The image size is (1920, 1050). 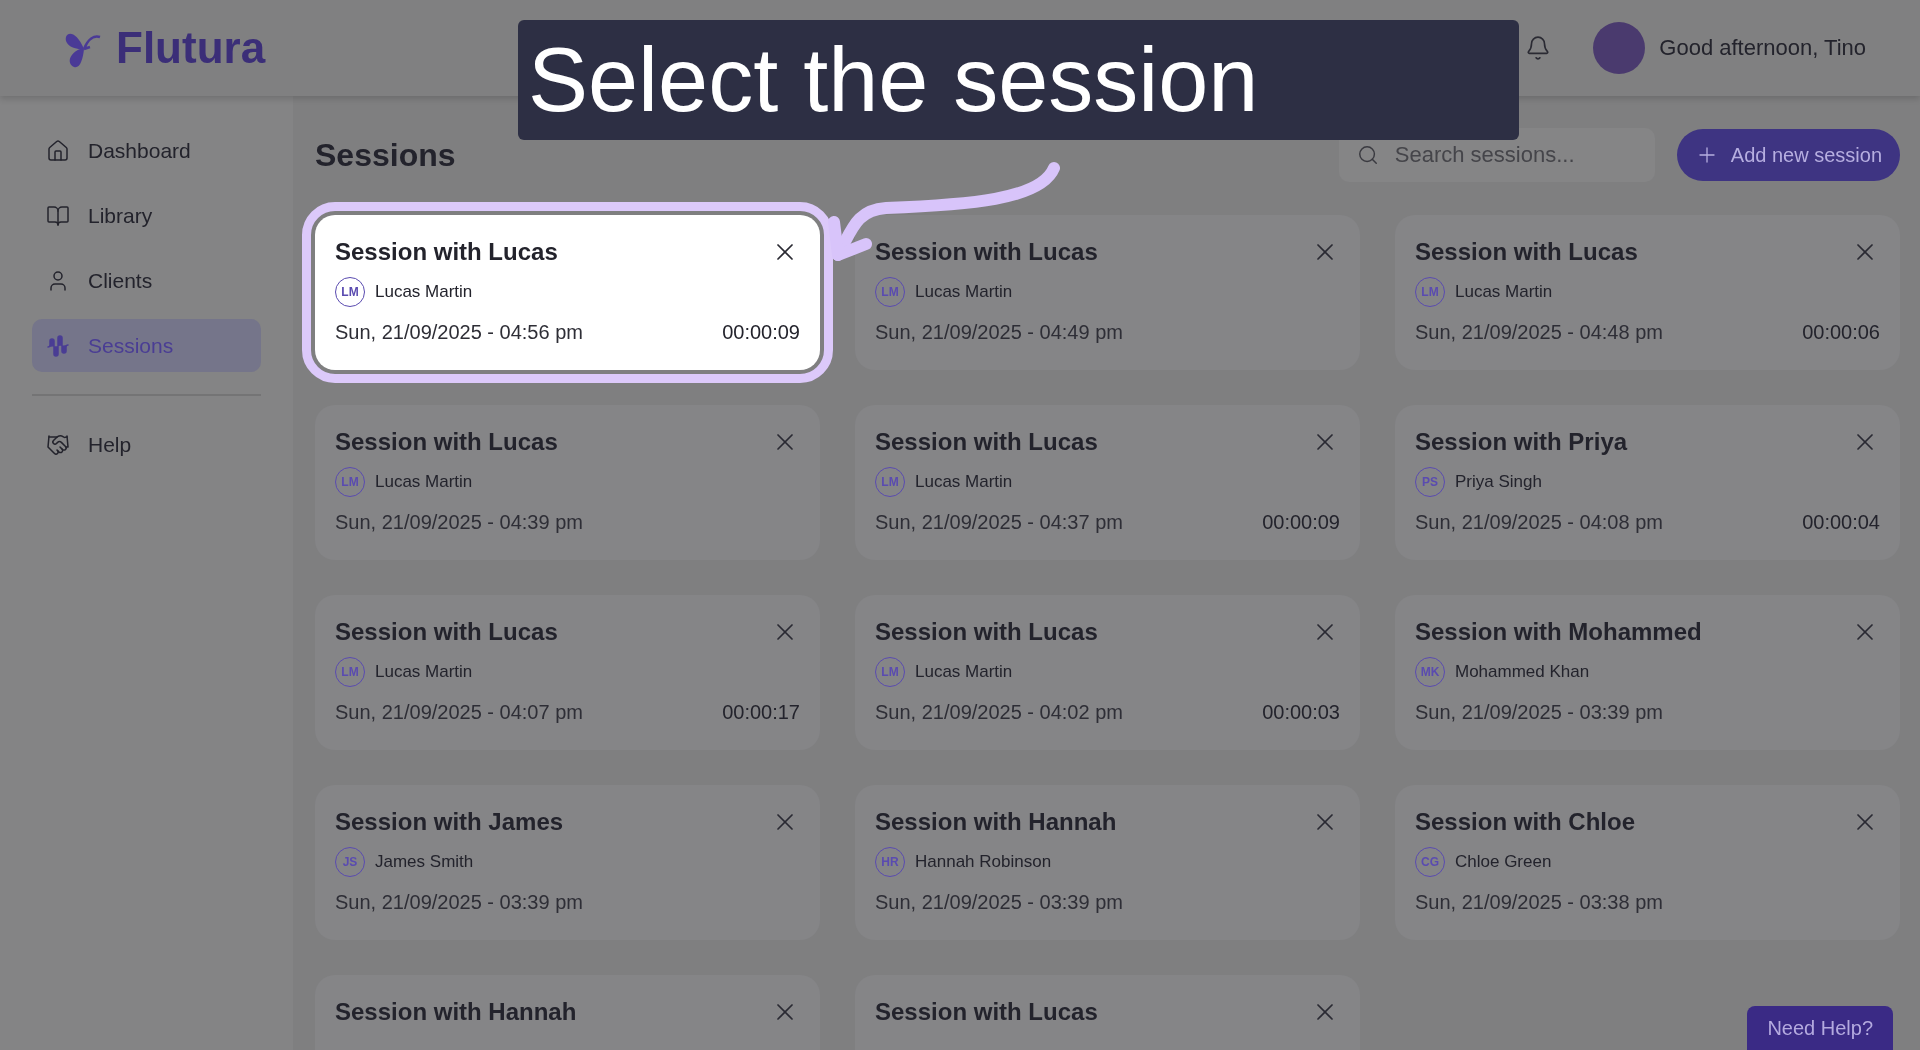 I want to click on sidebar-item: Dashboard, so click(x=146, y=150).